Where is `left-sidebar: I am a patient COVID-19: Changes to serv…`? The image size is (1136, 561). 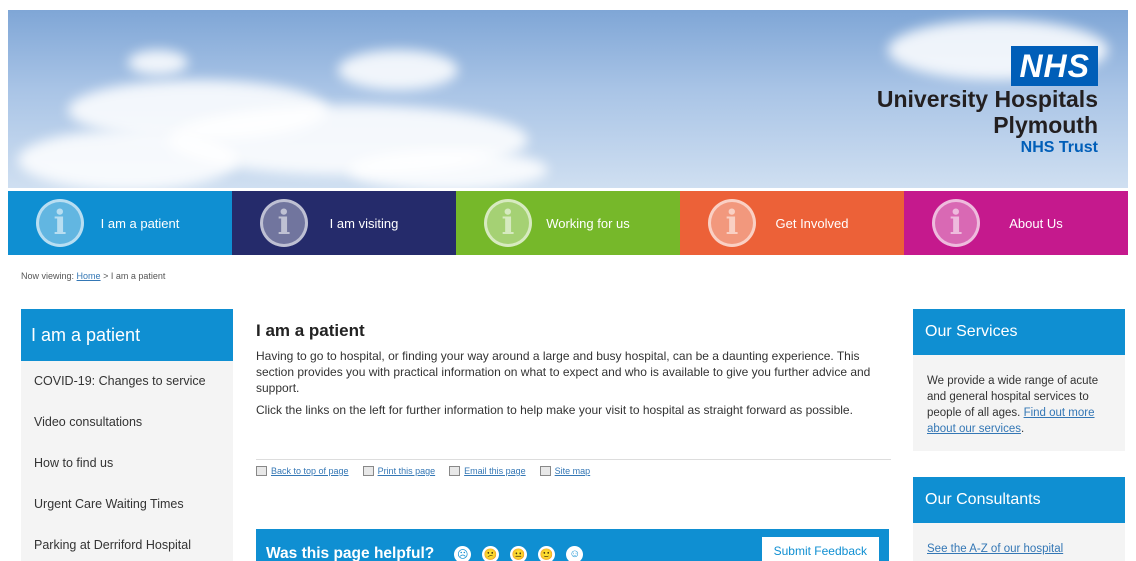
left-sidebar: I am a patient COVID-19: Changes to serv… is located at coordinates (127, 435).